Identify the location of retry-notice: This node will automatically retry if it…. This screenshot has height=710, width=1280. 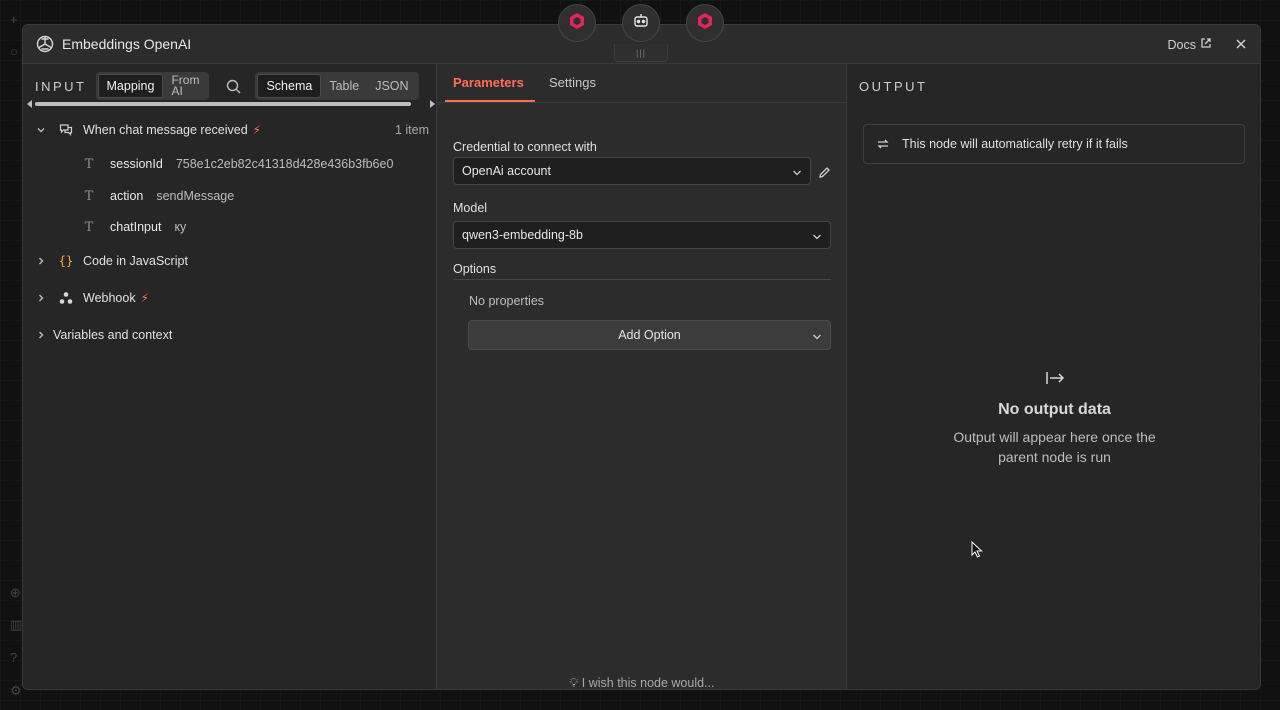
(1054, 144).